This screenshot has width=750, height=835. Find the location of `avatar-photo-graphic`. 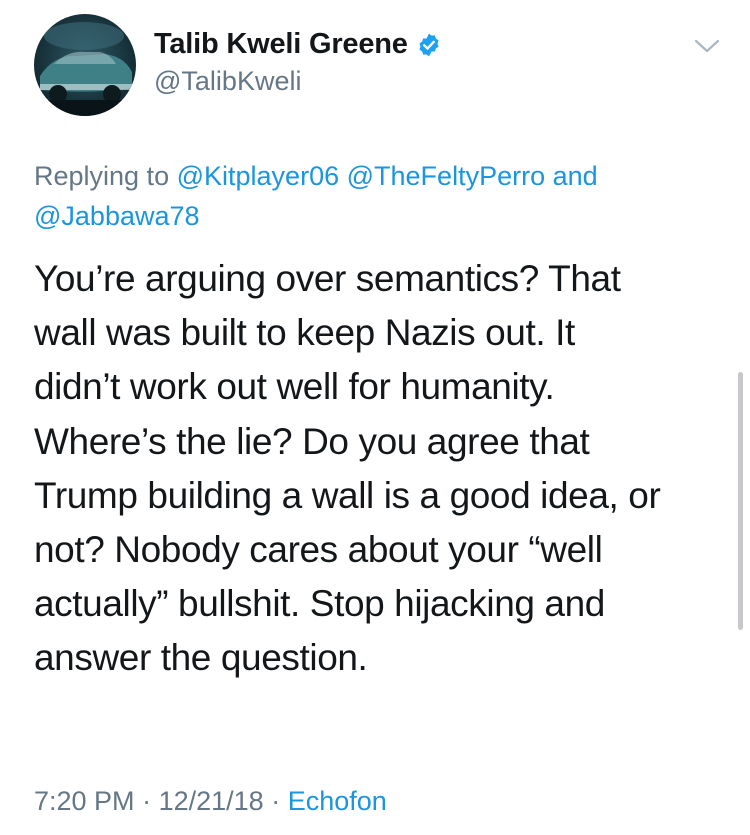

avatar-photo-graphic is located at coordinates (85, 69).